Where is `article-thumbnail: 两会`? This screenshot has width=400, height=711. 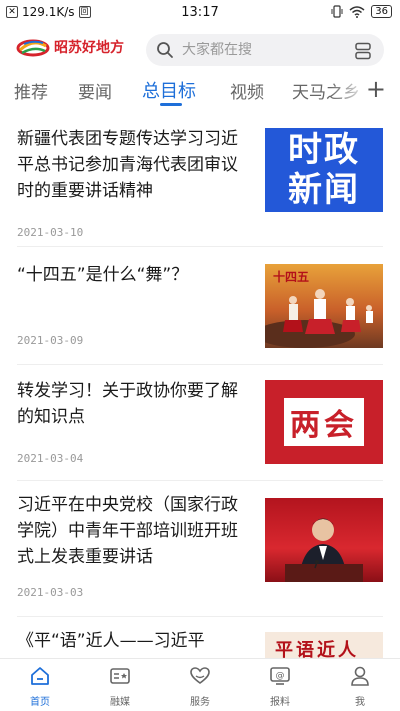 article-thumbnail: 两会 is located at coordinates (324, 422).